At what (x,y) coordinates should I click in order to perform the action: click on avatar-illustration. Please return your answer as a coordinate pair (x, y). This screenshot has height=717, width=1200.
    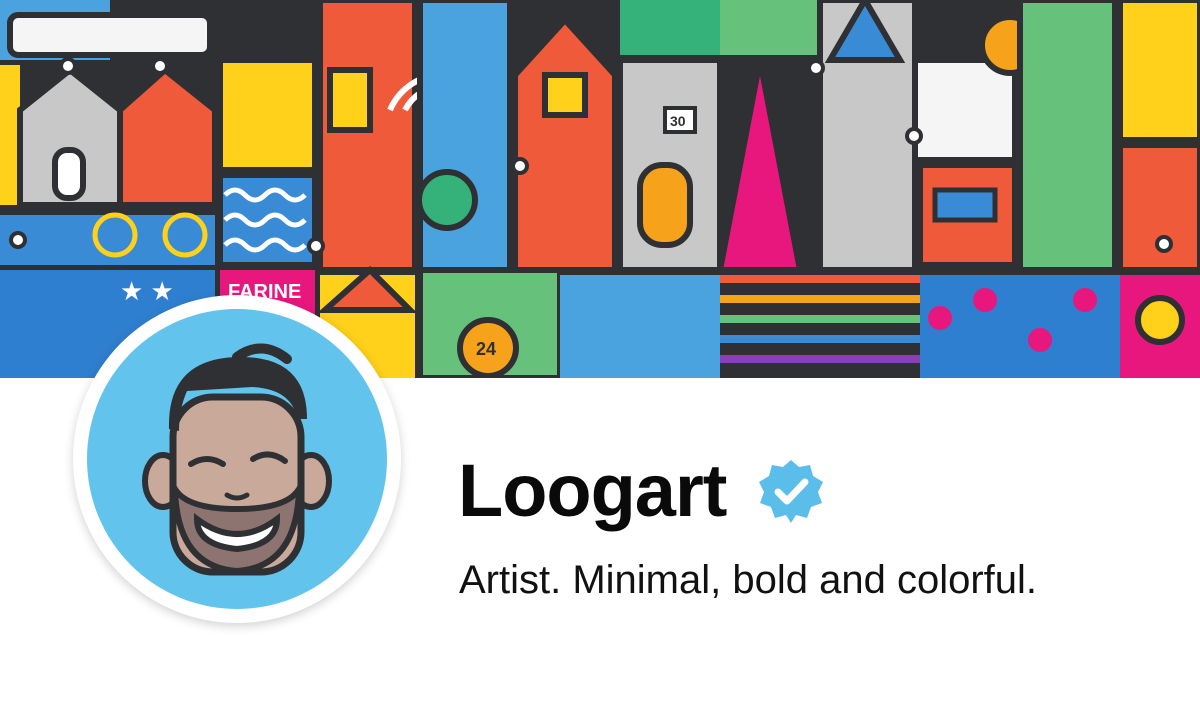
    Looking at the image, I should click on (237, 459).